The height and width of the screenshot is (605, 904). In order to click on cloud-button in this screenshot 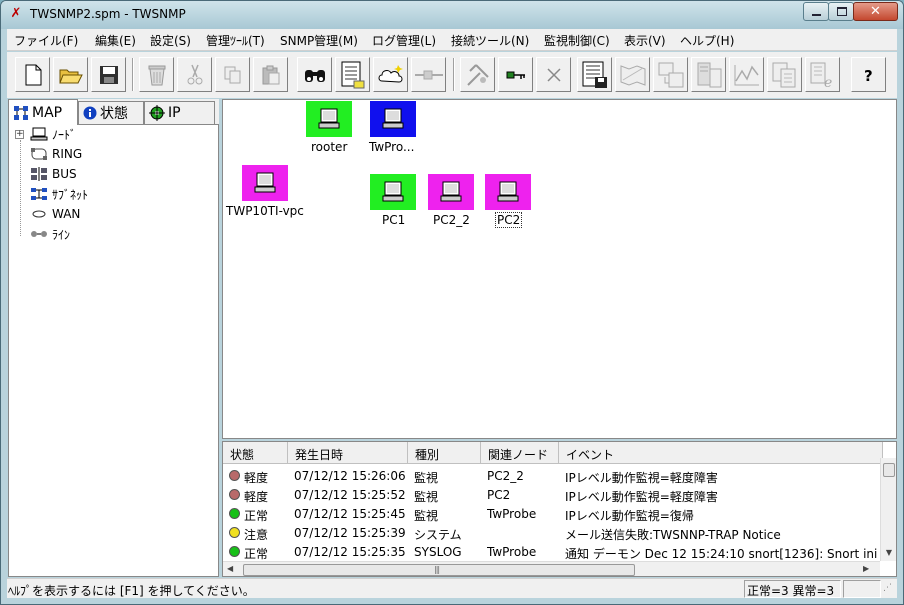, I will do `click(390, 74)`.